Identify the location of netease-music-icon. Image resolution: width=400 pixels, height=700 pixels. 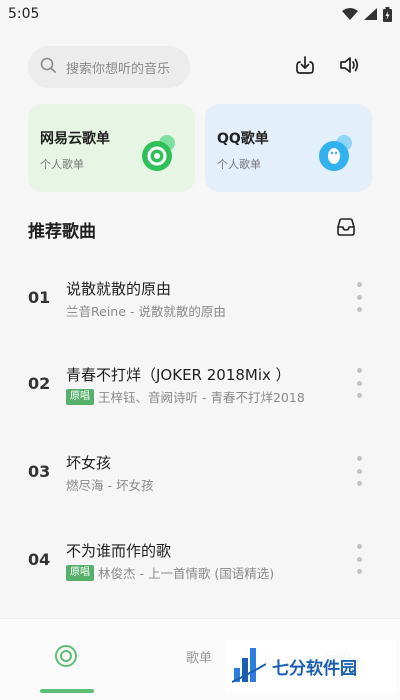
(160, 153).